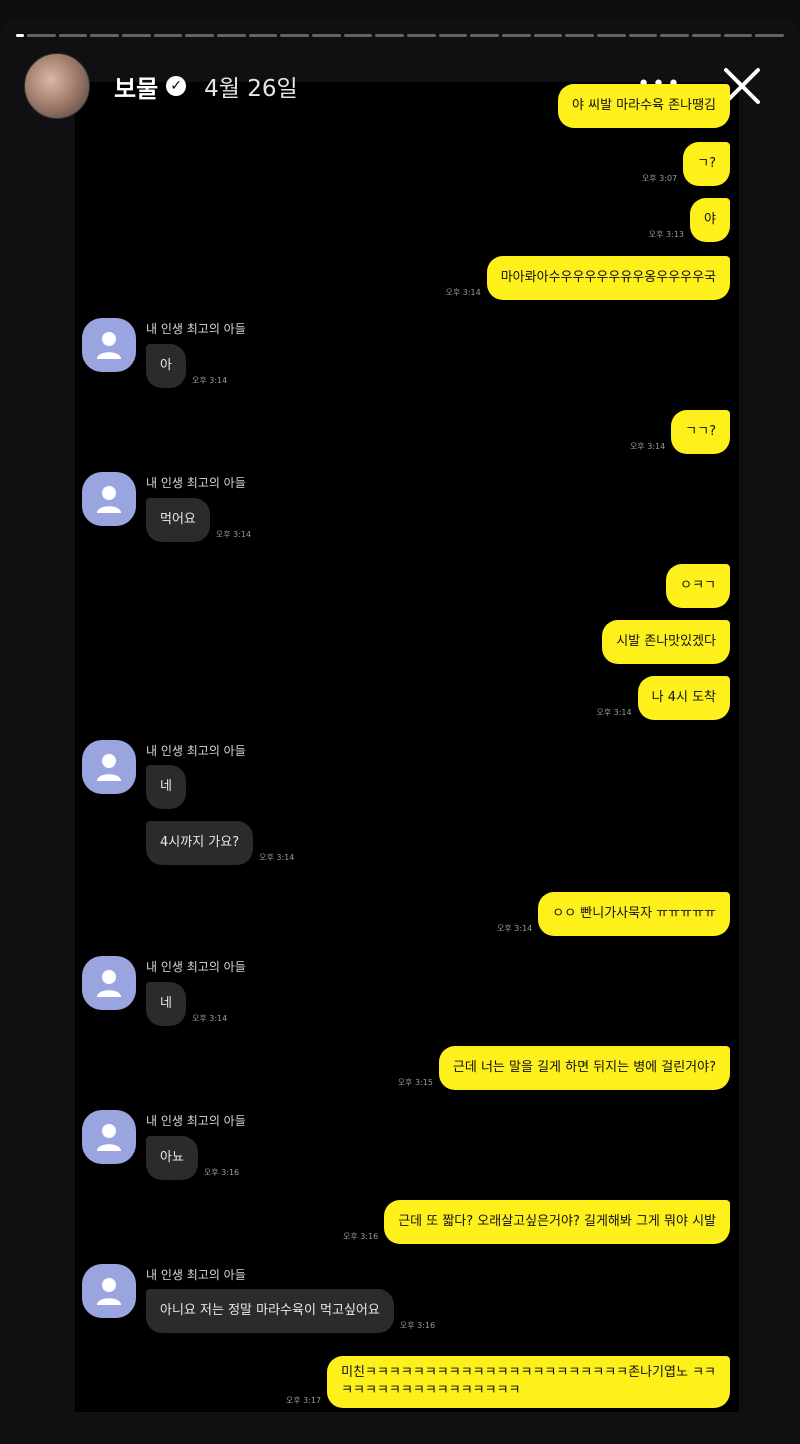 The height and width of the screenshot is (1444, 800). I want to click on my-message-bubble: 근데 또 짧다? 오래살고싶은거야? 길게해봐 그게 뭐야 시발, so click(557, 1222).